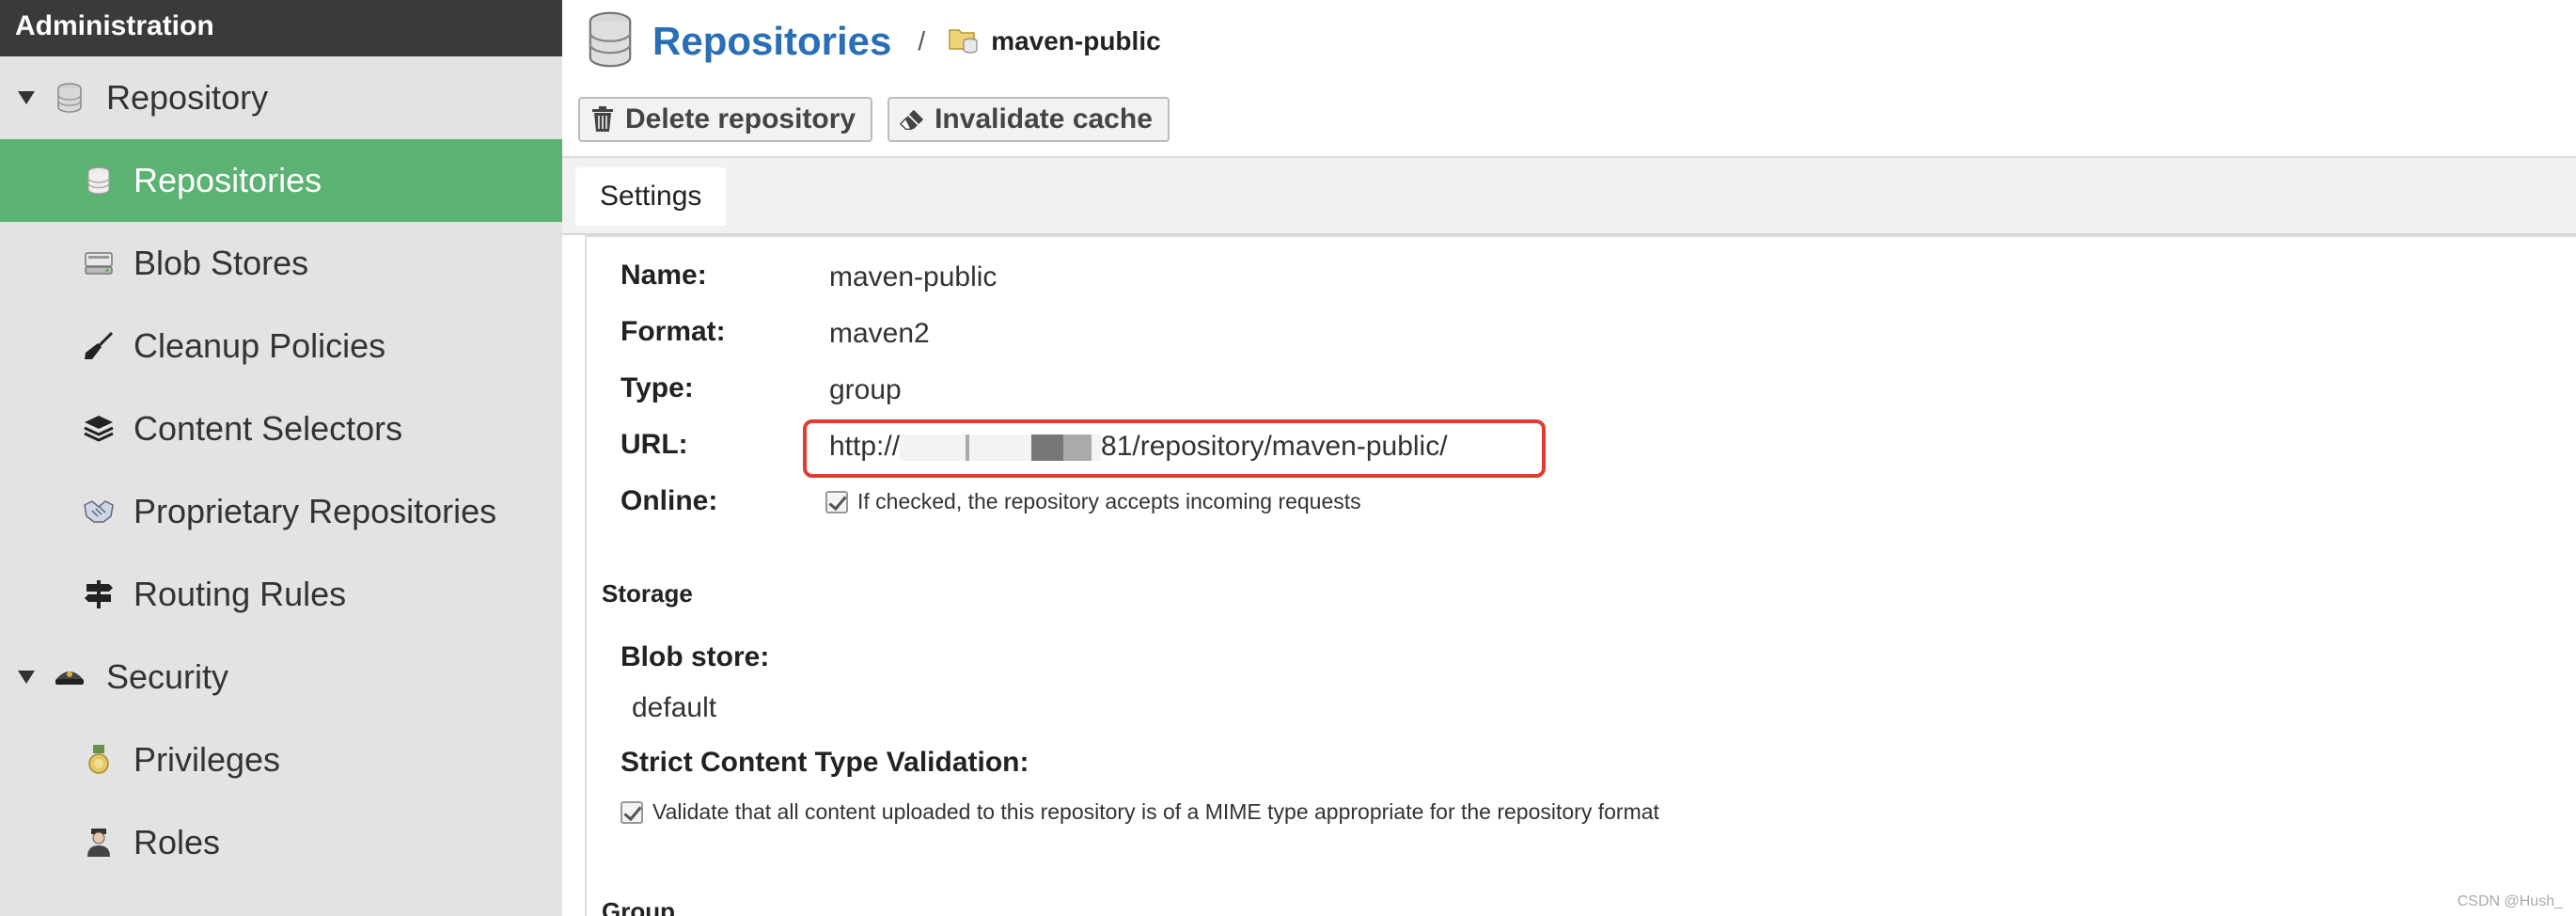 Image resolution: width=2576 pixels, height=916 pixels. I want to click on type-value: group, so click(866, 389).